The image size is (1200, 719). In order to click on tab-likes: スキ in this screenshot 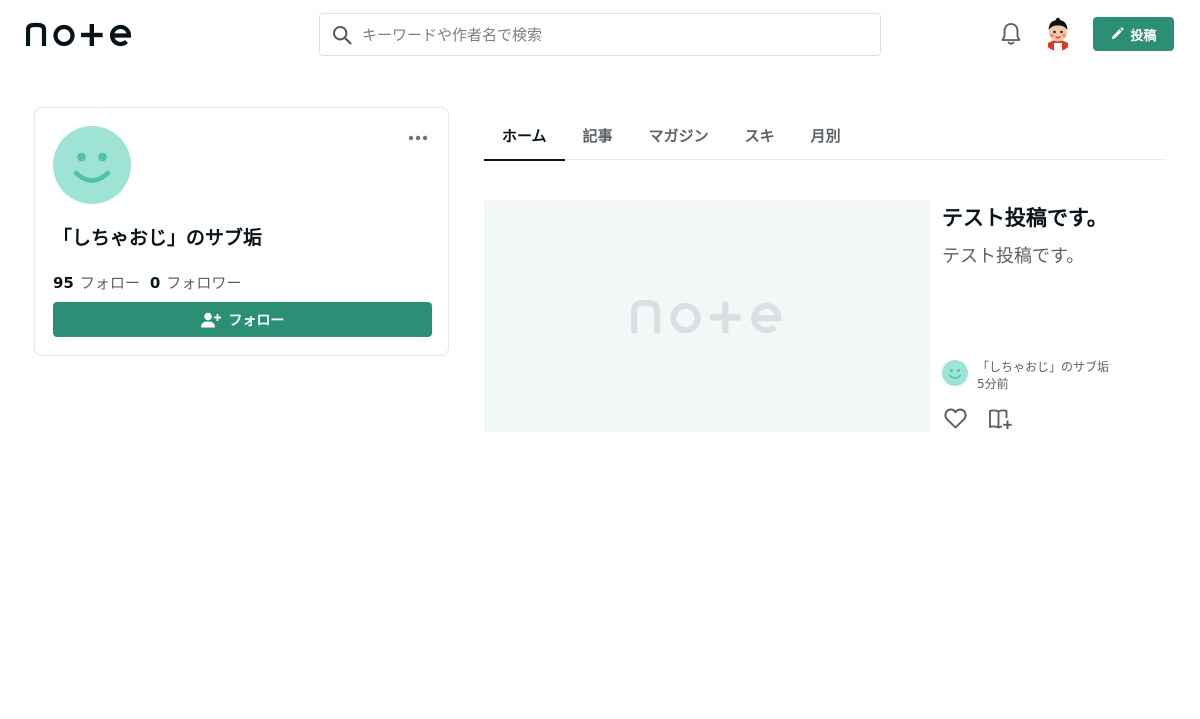, I will do `click(760, 135)`.